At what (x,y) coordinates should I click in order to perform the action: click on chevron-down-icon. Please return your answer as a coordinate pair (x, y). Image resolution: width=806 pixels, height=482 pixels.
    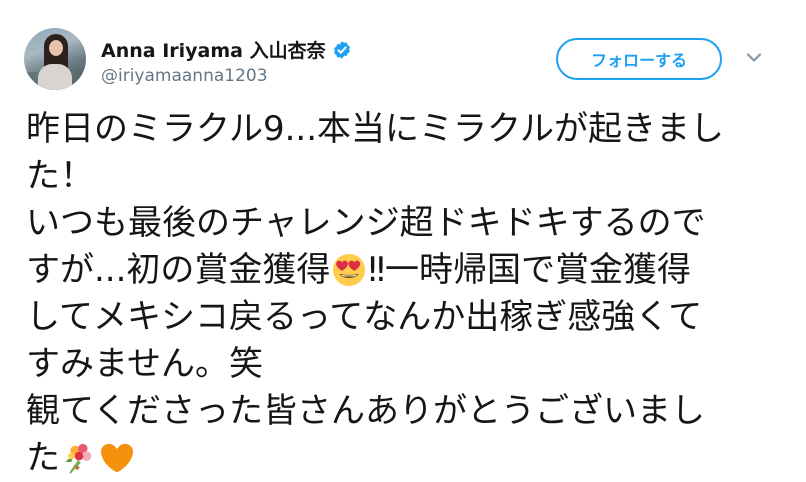
    Looking at the image, I should click on (754, 58).